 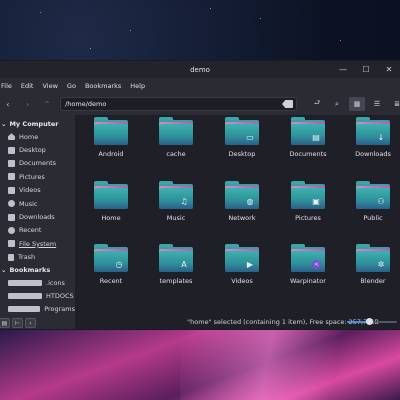 I want to click on sidebar-heading-my-computer: ⌄ My Computer, so click(x=37, y=124).